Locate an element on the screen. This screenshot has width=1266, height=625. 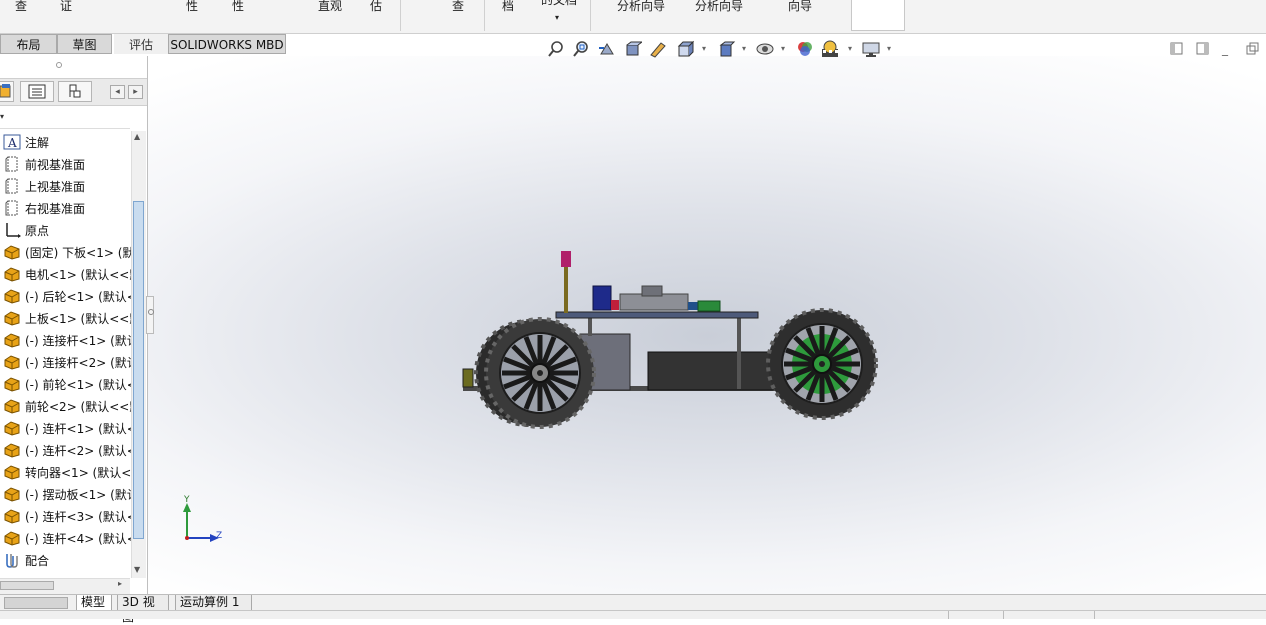
tab-solidworks-mbd: SOLIDWORKS MBD is located at coordinates (227, 44).